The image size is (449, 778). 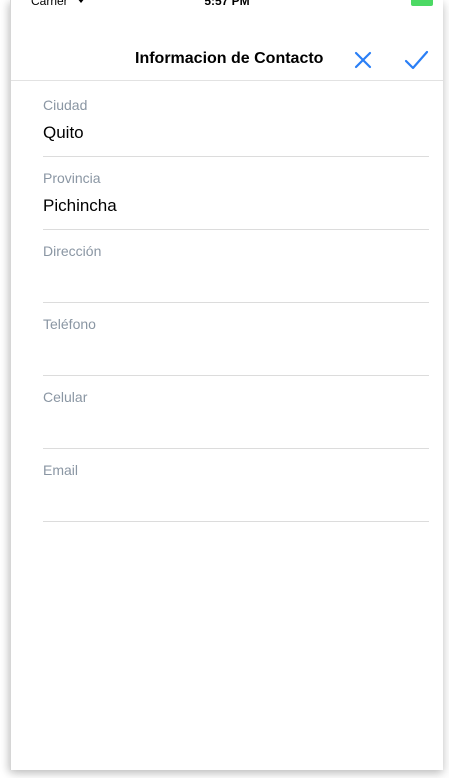 I want to click on status-bar: Carrier 5:57 PM, so click(x=227, y=10).